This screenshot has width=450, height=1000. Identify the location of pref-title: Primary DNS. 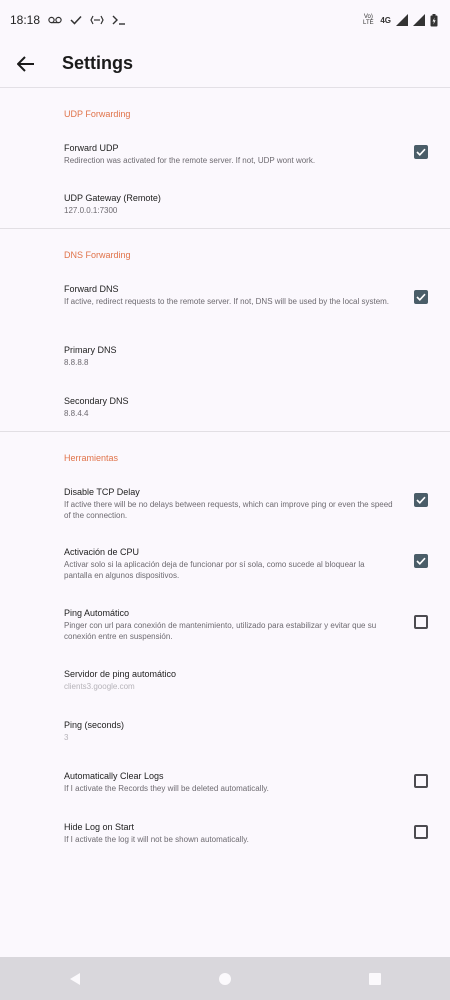
(90, 350).